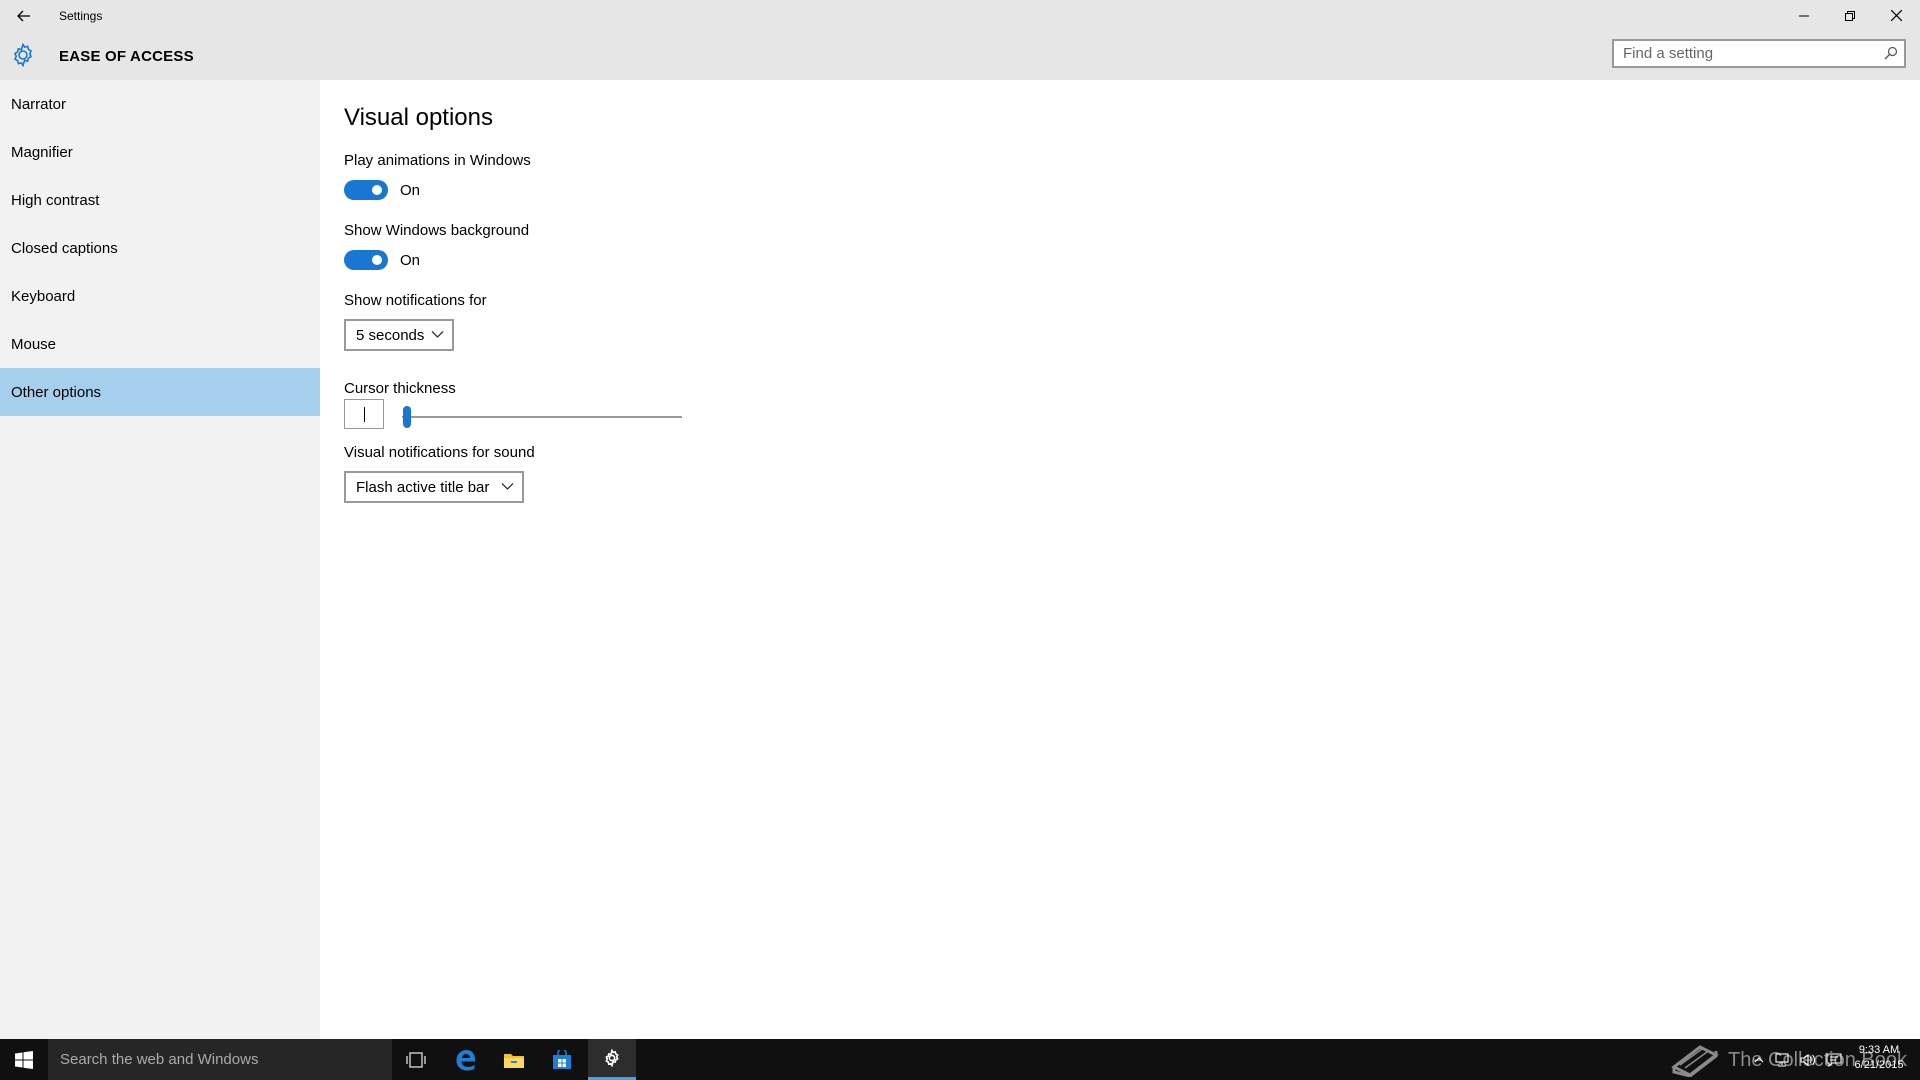 The width and height of the screenshot is (1920, 1080). Describe the element at coordinates (407, 417) in the screenshot. I see `slider-thumb` at that location.